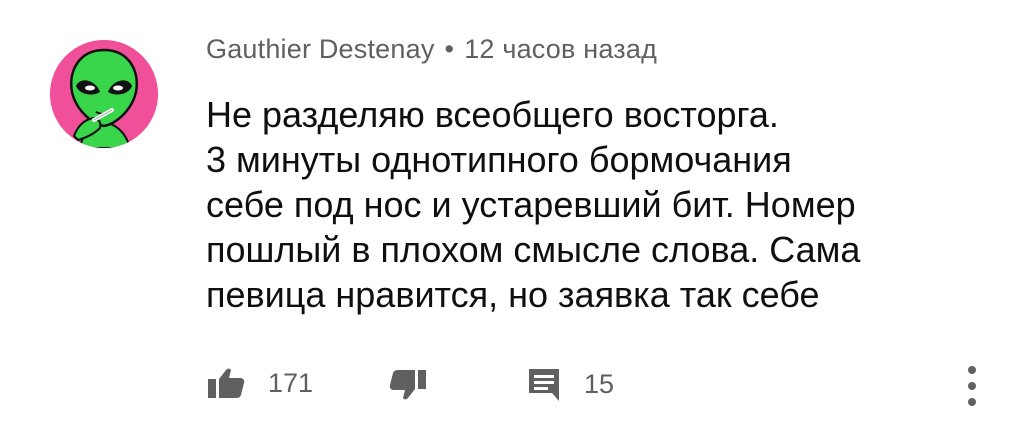  I want to click on comment-text-line: Не разделяю всеобщего восторга., so click(492, 114).